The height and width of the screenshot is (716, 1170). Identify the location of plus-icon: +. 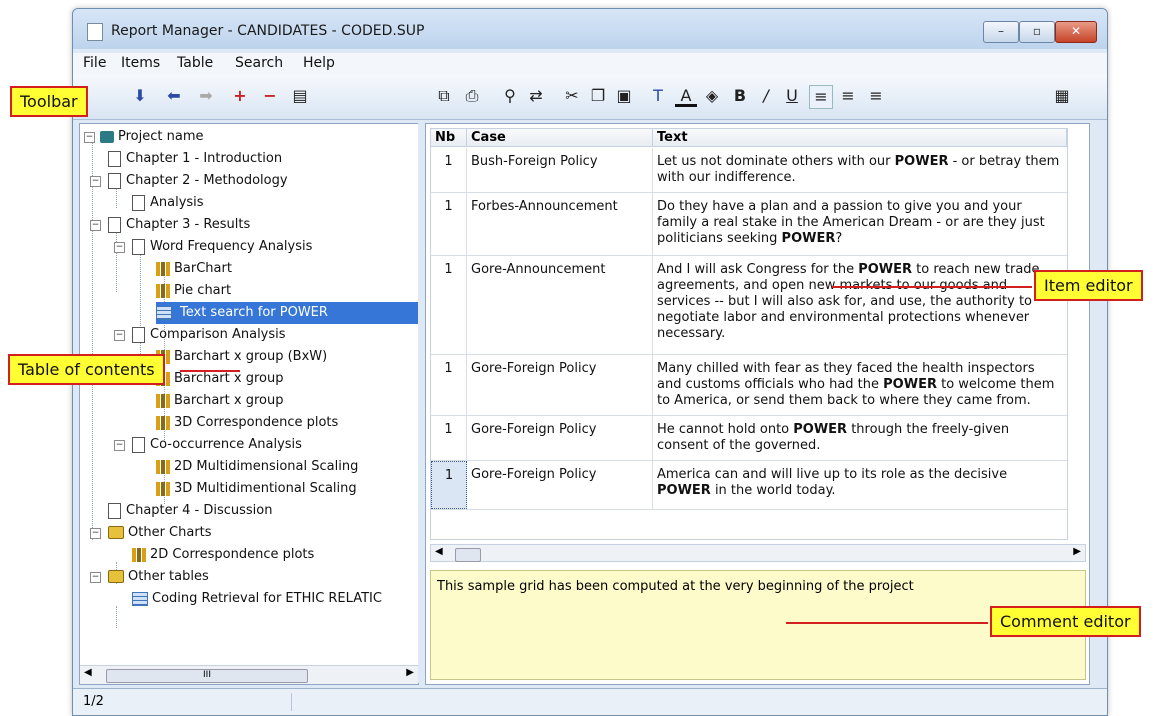
(240, 96).